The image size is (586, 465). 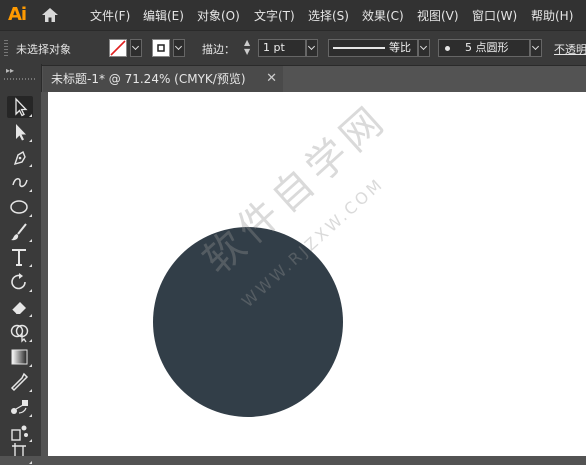 I want to click on brush-dropdown, so click(x=536, y=48).